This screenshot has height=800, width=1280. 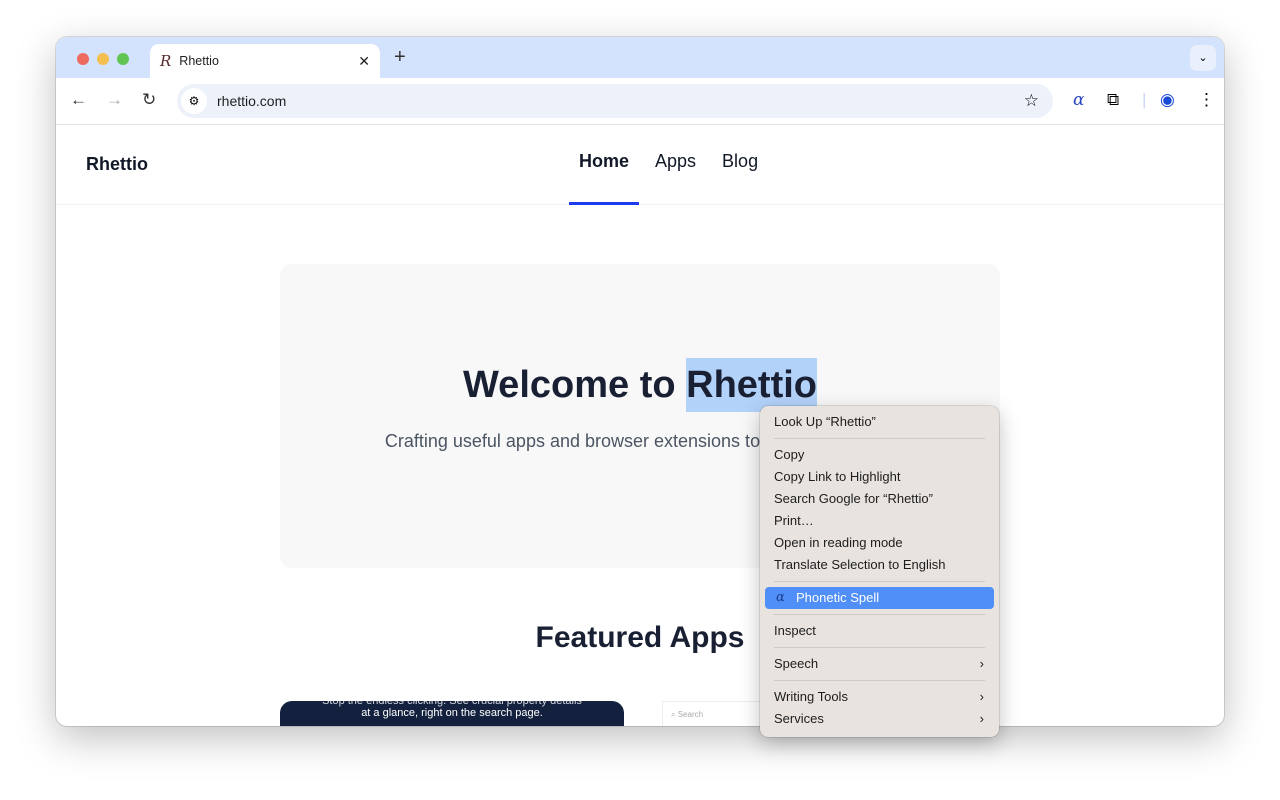 What do you see at coordinates (78, 100) in the screenshot?
I see `back-icon: ←` at bounding box center [78, 100].